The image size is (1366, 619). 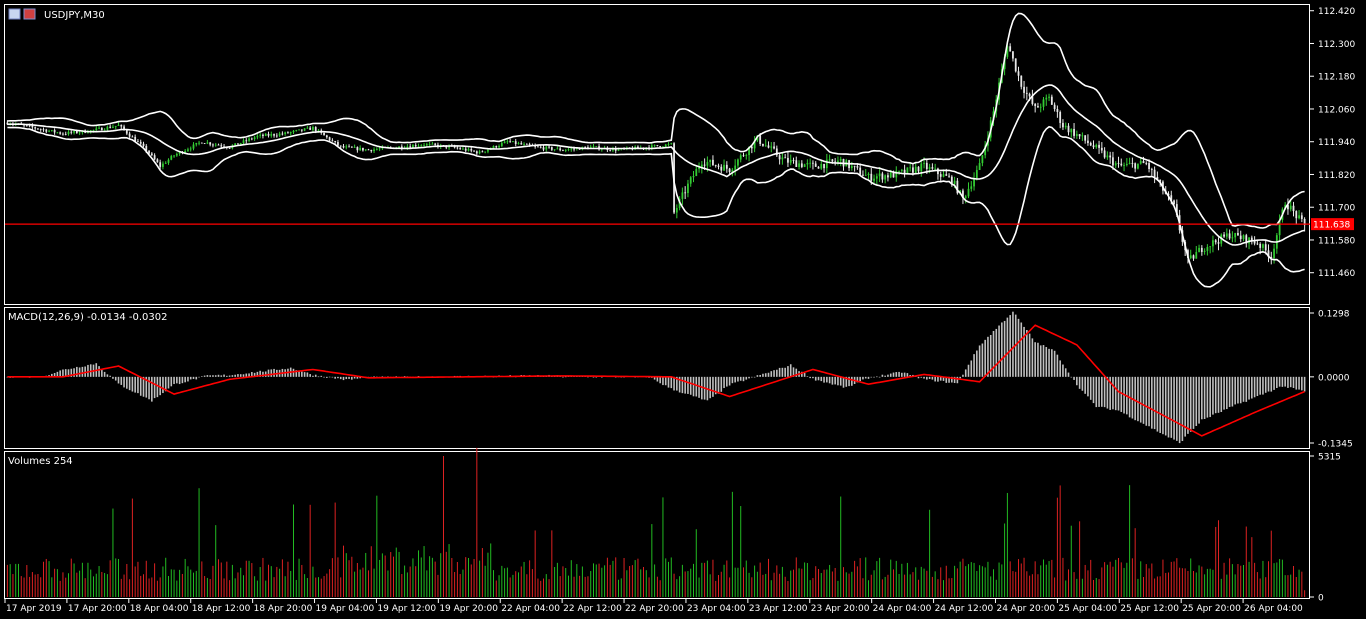 I want to click on time-tick-label: 23 Apr 04:00, so click(x=716, y=609).